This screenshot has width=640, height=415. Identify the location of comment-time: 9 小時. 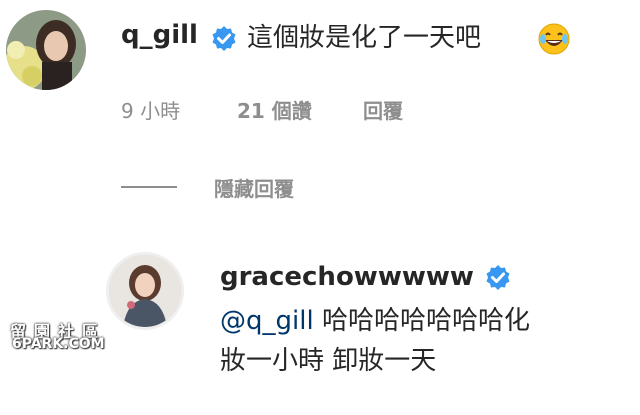
(151, 111).